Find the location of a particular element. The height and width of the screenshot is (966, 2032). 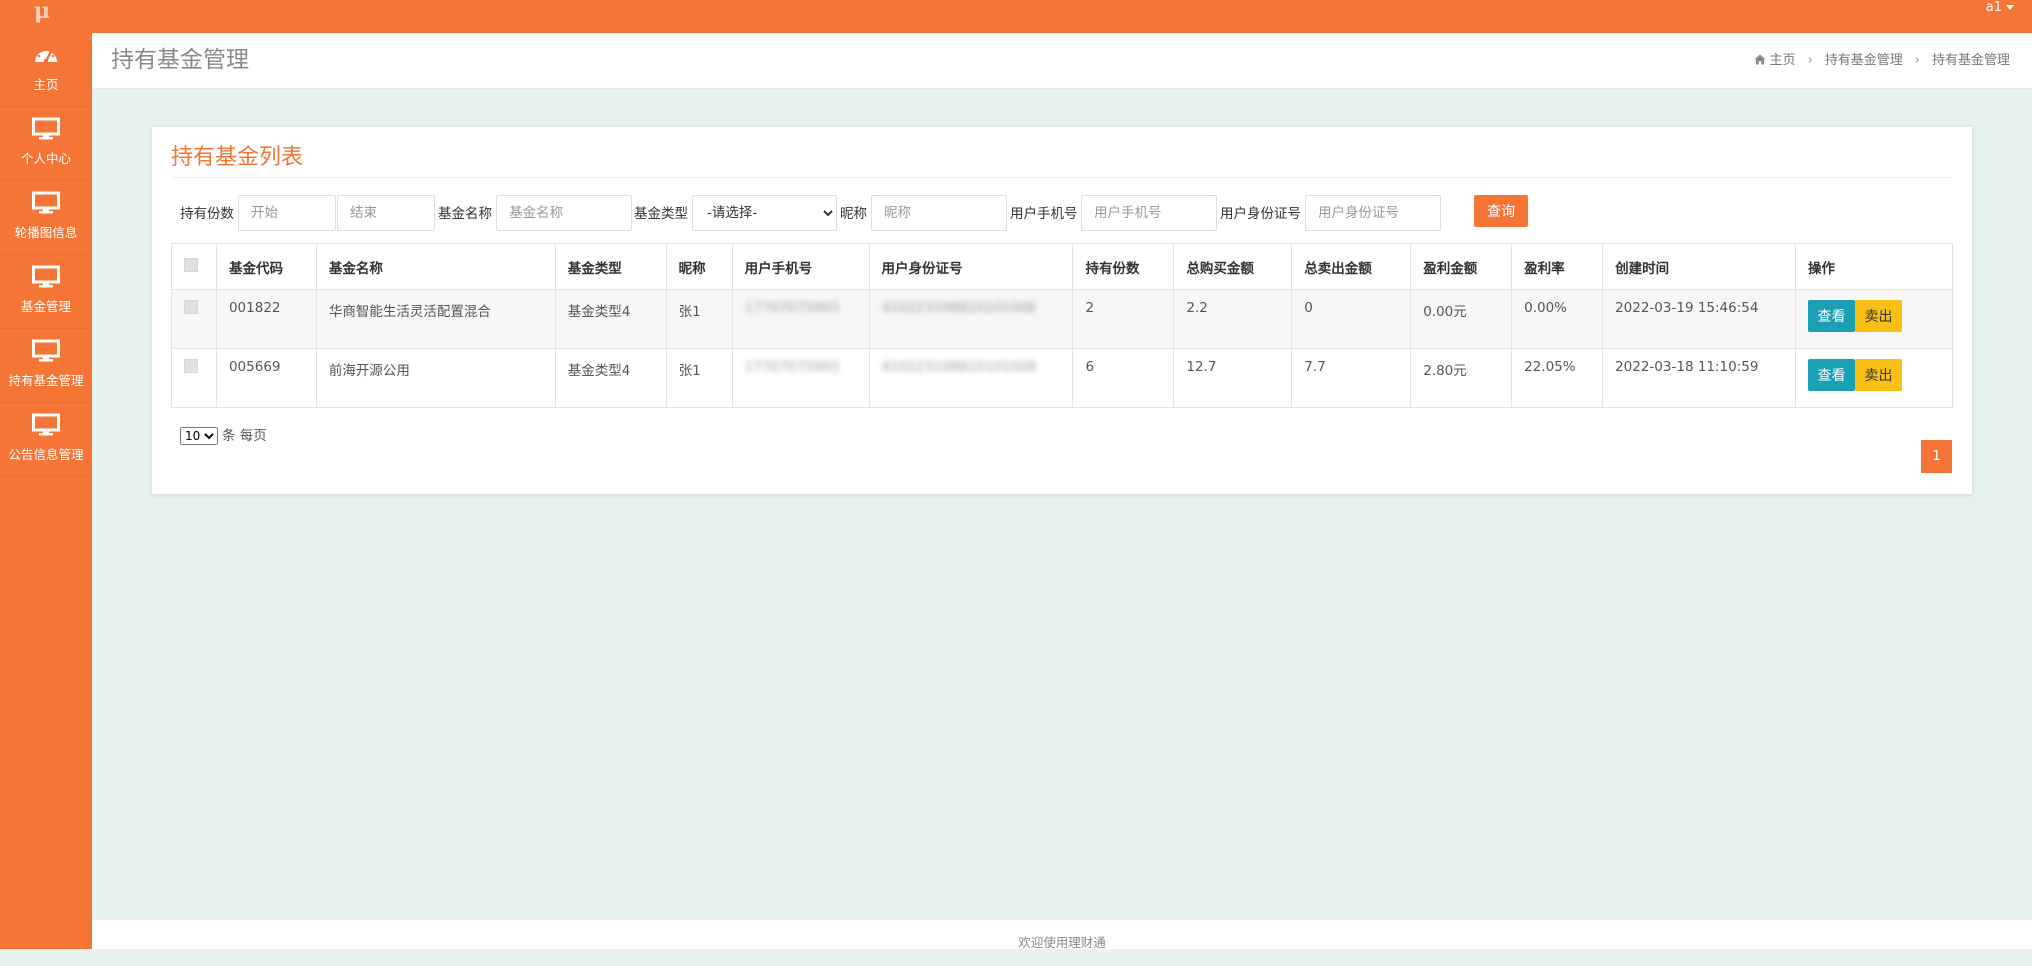

breadcrumb-home: 主页 is located at coordinates (1783, 60).